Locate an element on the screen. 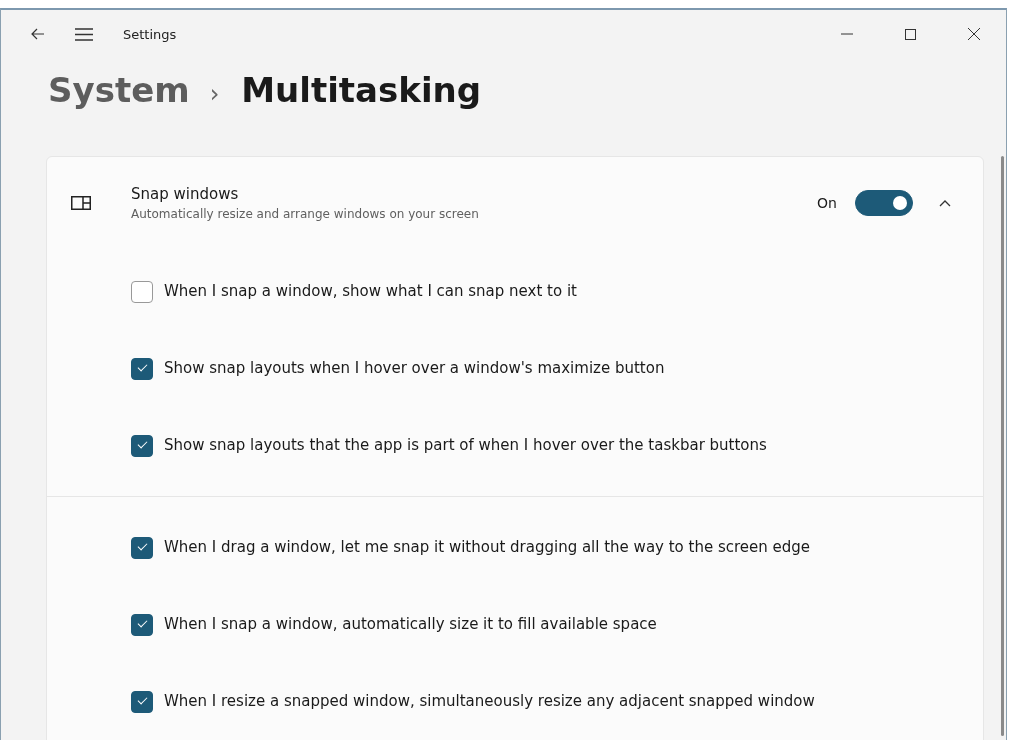 This screenshot has height=740, width=1009. toggle-switch is located at coordinates (884, 203).